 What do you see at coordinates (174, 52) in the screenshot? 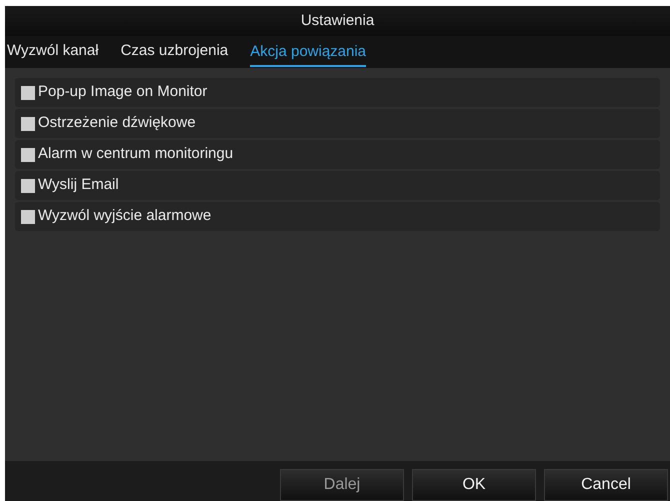
I see `tab: Czas uzbrojenia` at bounding box center [174, 52].